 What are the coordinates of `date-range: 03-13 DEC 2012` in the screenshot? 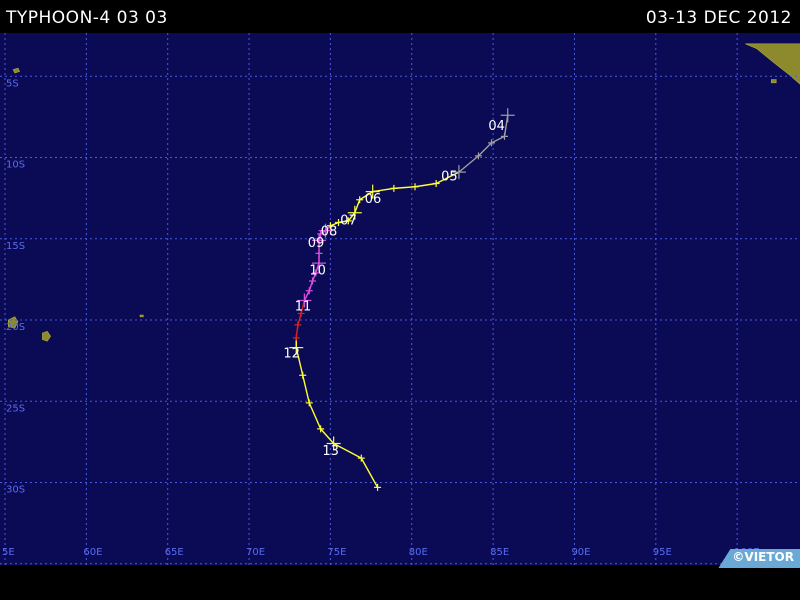 It's located at (718, 18).